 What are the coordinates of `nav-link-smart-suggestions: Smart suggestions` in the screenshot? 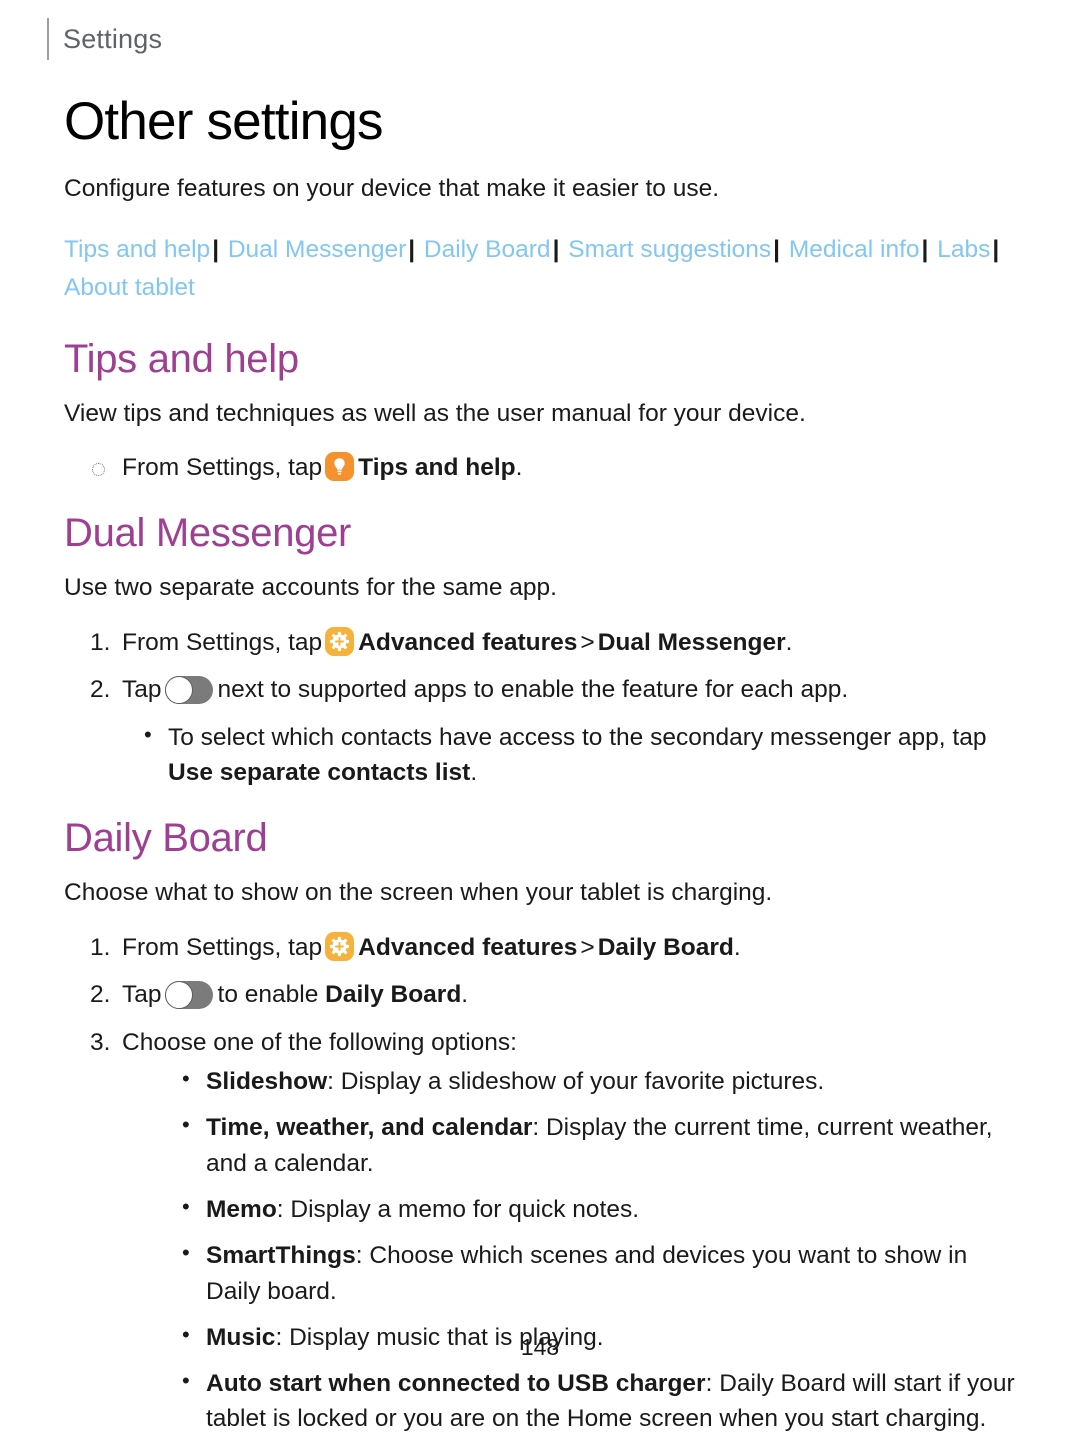 It's located at (669, 249).